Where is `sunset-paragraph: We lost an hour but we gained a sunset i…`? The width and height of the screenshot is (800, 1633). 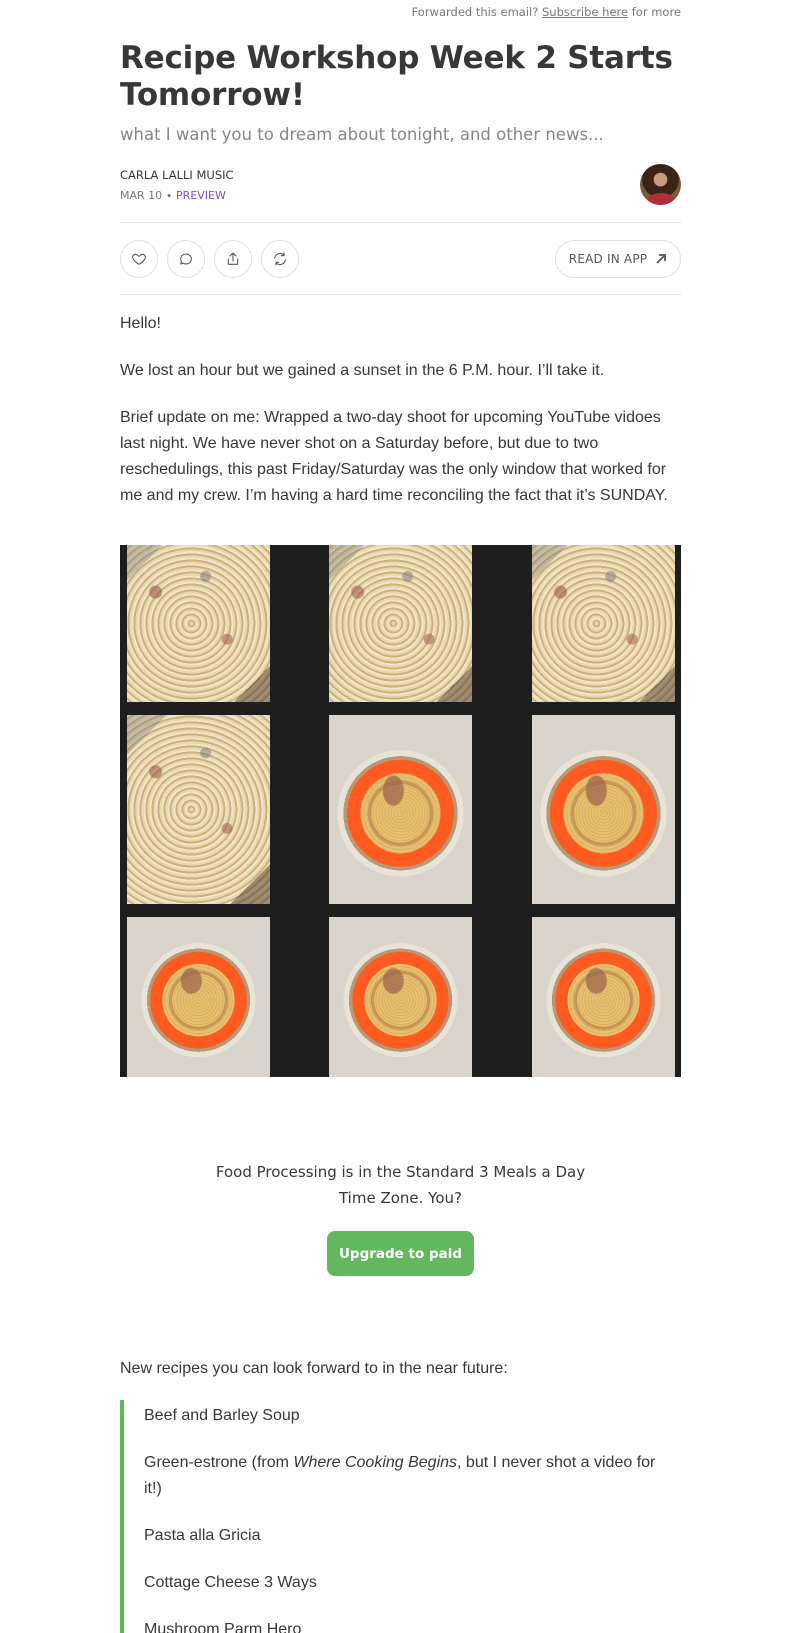 sunset-paragraph: We lost an hour but we gained a sunset i… is located at coordinates (362, 370).